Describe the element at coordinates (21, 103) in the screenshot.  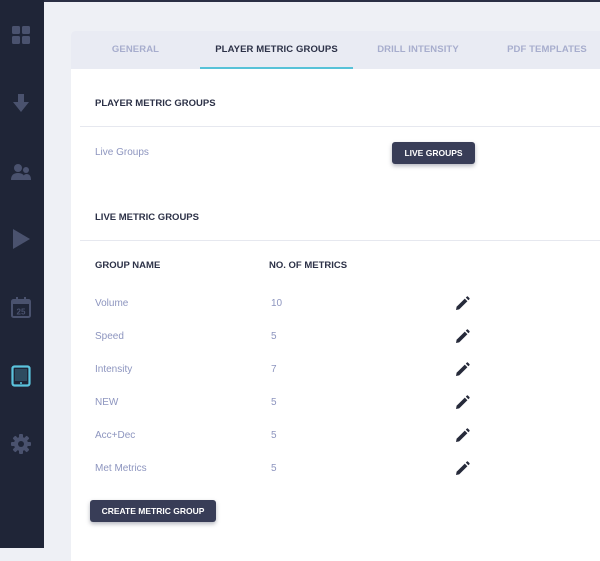
I see `download-icon` at that location.